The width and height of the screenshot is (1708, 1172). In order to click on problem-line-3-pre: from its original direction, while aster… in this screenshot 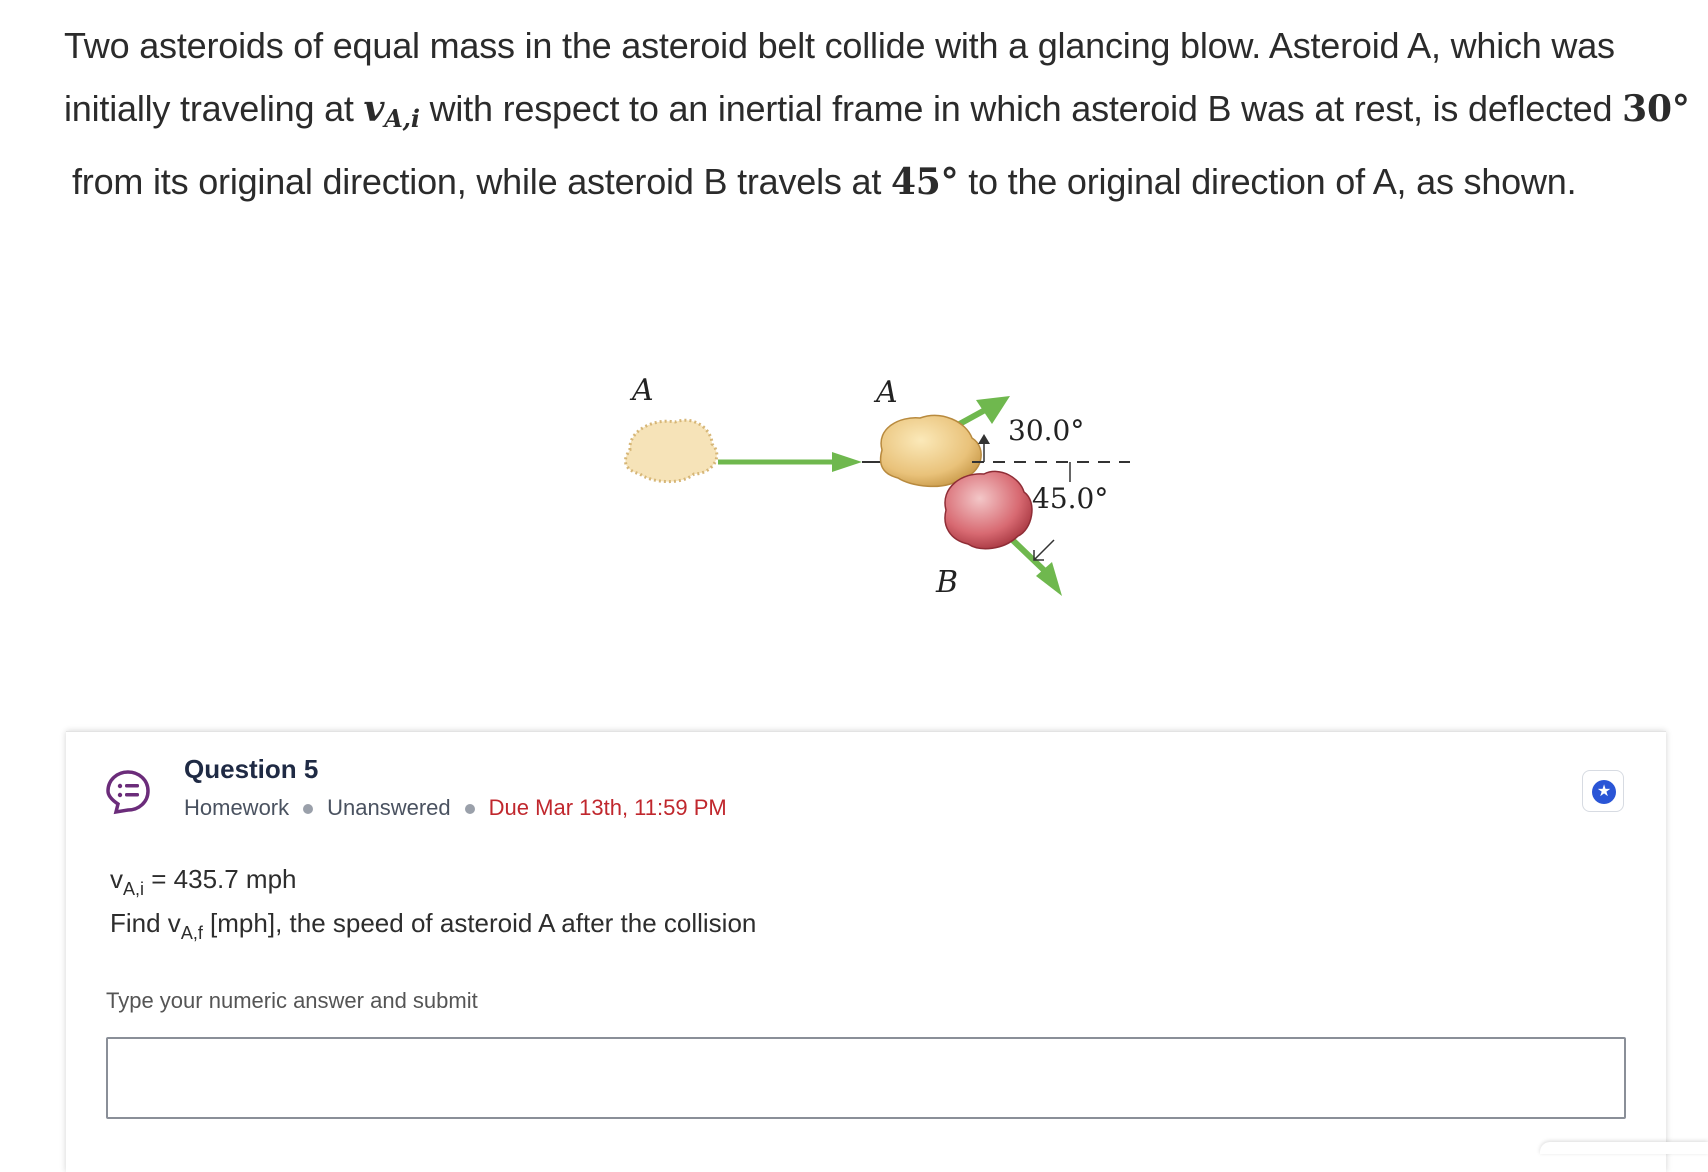, I will do `click(481, 181)`.